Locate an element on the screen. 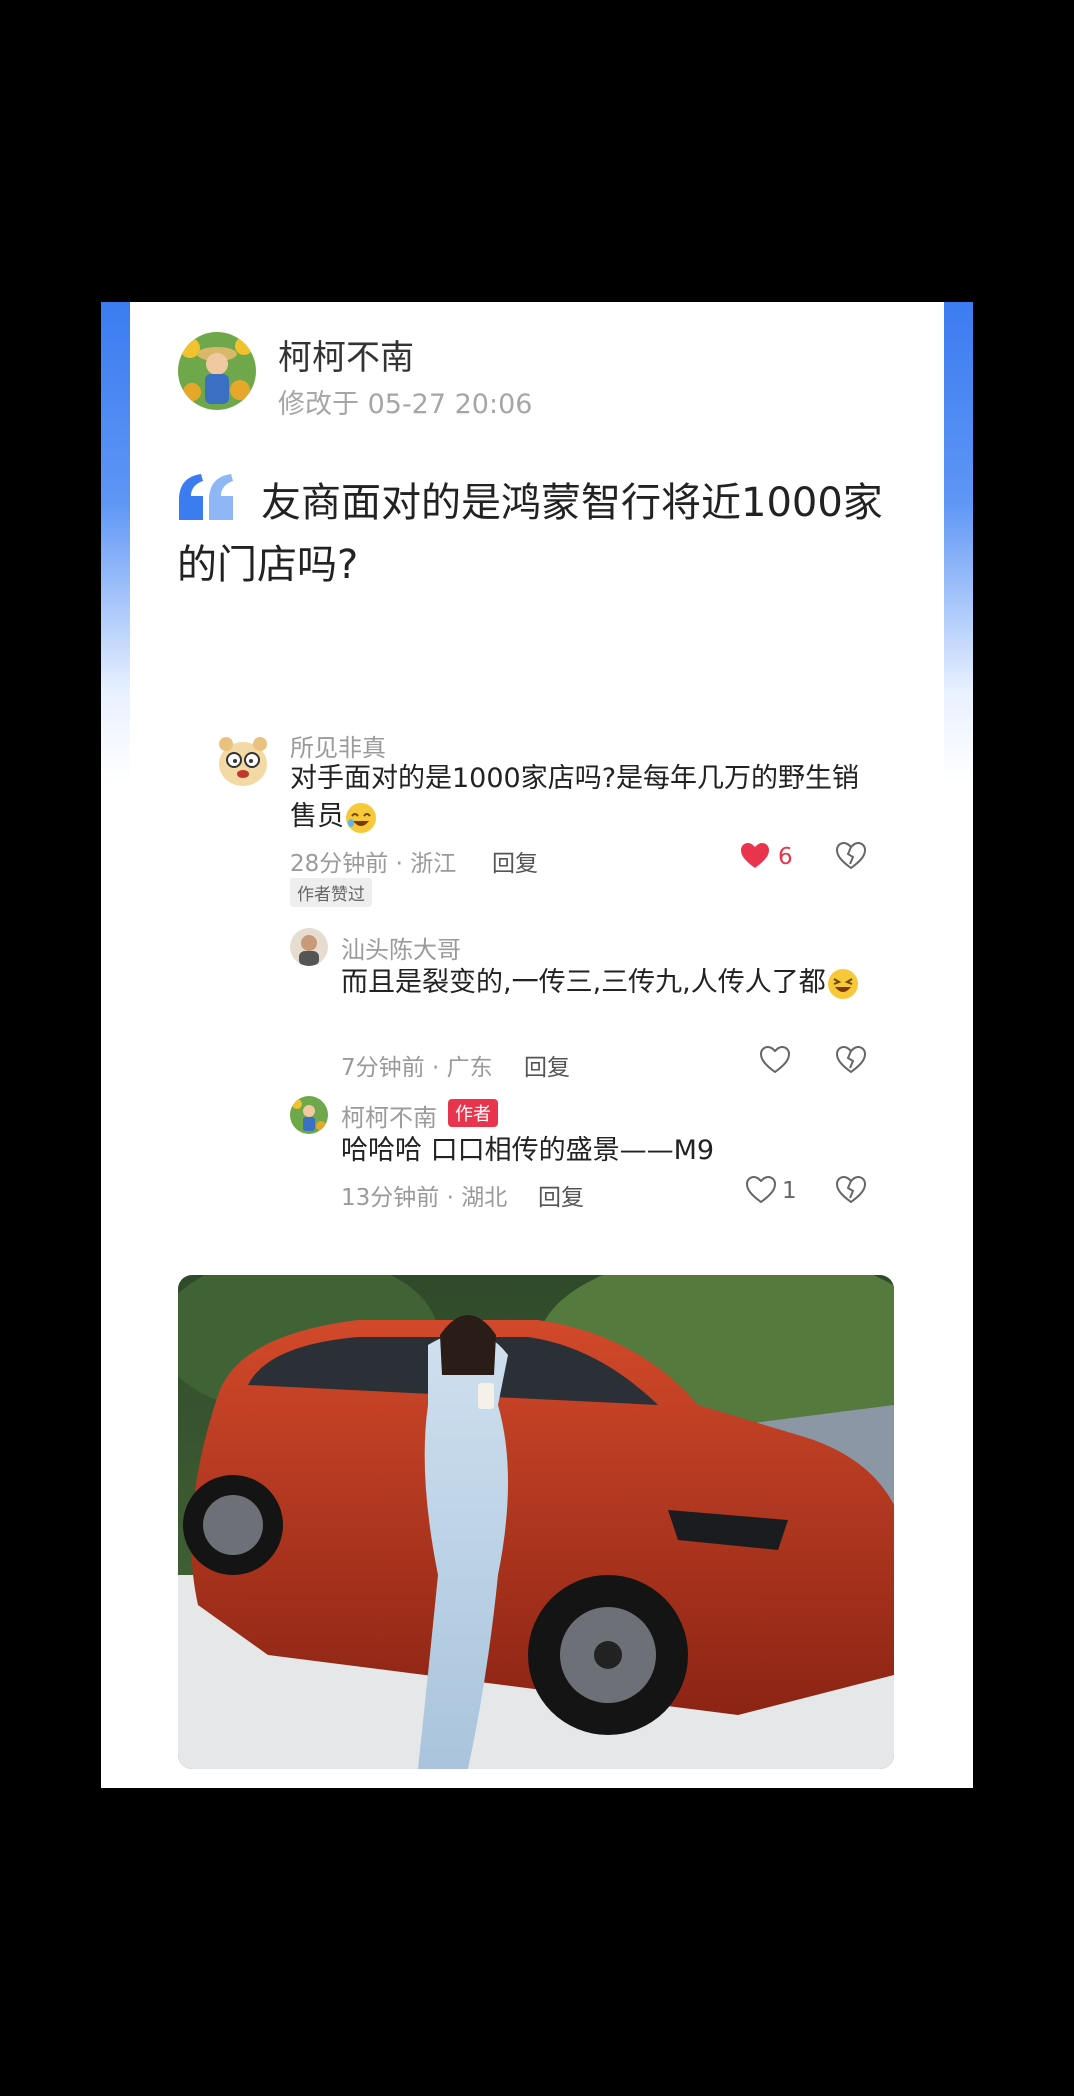 The image size is (1074, 2096). commenter-name: 所见非真 is located at coordinates (338, 745).